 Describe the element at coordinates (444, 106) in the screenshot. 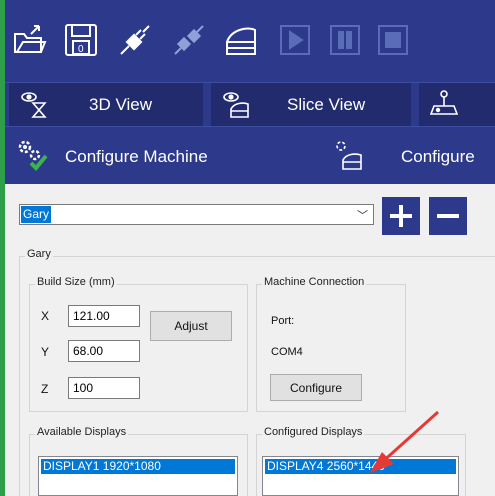

I see `joystick-icon` at that location.